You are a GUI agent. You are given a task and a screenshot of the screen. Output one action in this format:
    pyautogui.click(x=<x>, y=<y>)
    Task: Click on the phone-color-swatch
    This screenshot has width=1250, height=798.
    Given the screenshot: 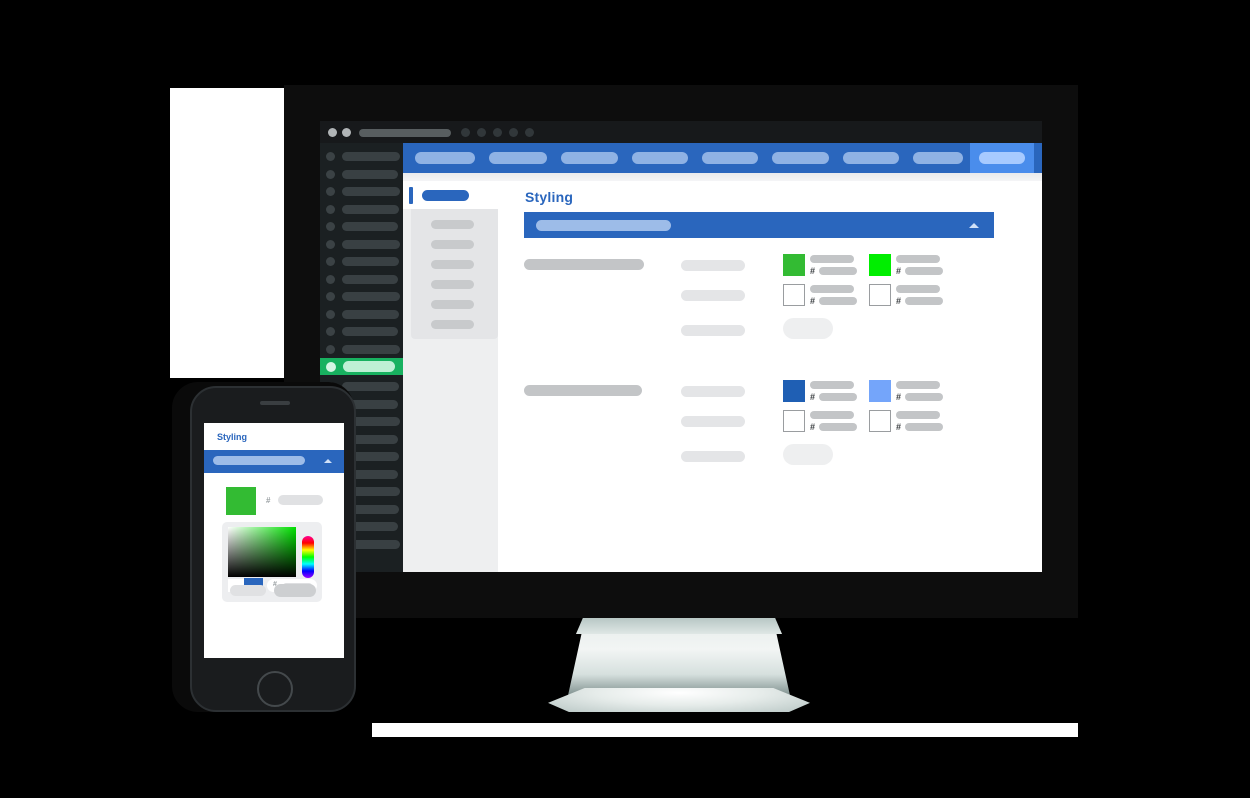 What is the action you would take?
    pyautogui.click(x=241, y=501)
    